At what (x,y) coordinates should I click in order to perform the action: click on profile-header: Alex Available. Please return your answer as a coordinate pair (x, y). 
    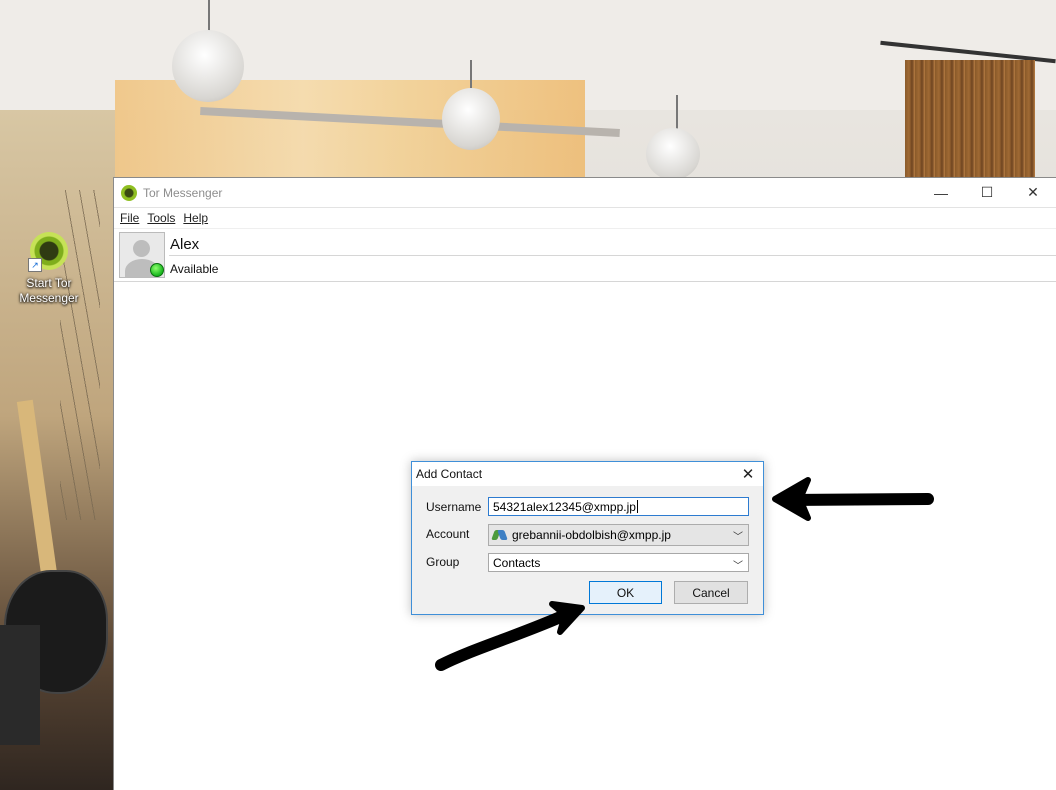
    Looking at the image, I should click on (585, 255).